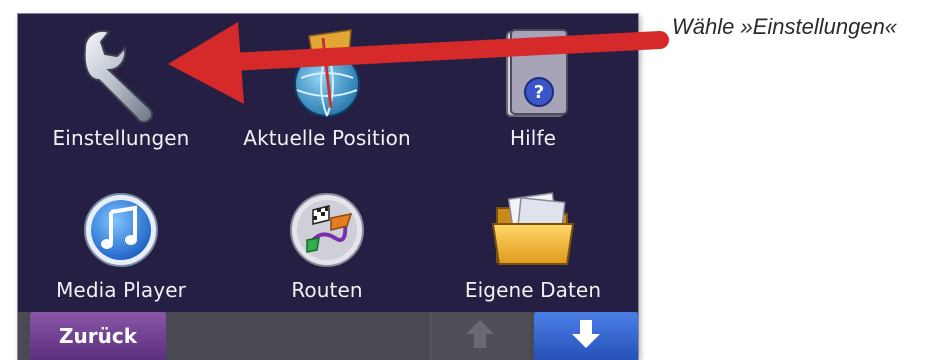  I want to click on instruction-caption: Wähle »Einstellungen«, so click(785, 26).